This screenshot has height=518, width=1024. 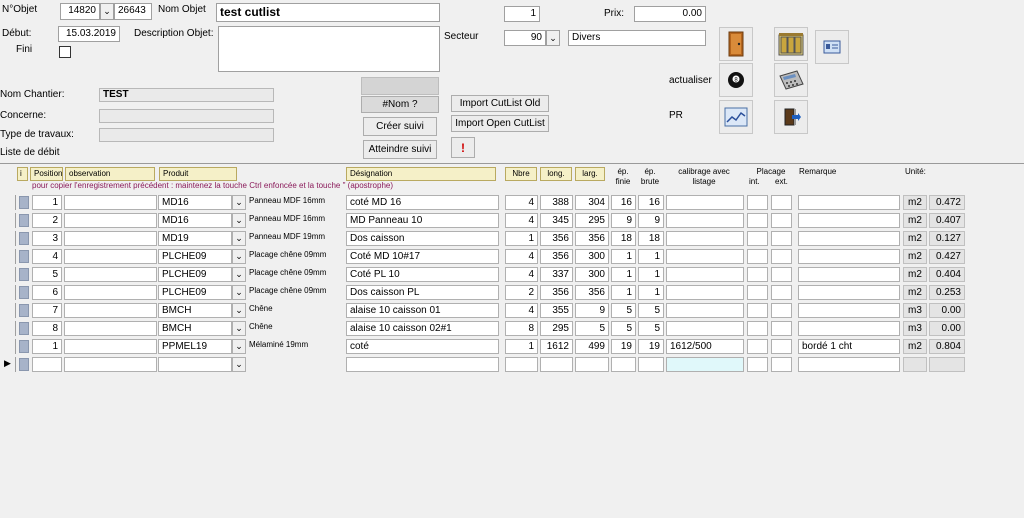 What do you see at coordinates (522, 14) in the screenshot?
I see `top-number-field: 1` at bounding box center [522, 14].